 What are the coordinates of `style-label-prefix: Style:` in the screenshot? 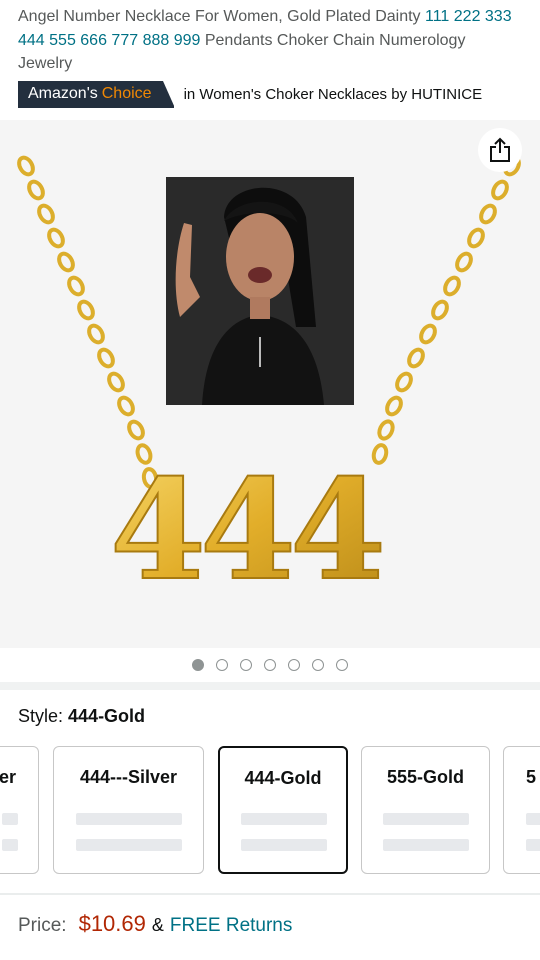 It's located at (43, 716).